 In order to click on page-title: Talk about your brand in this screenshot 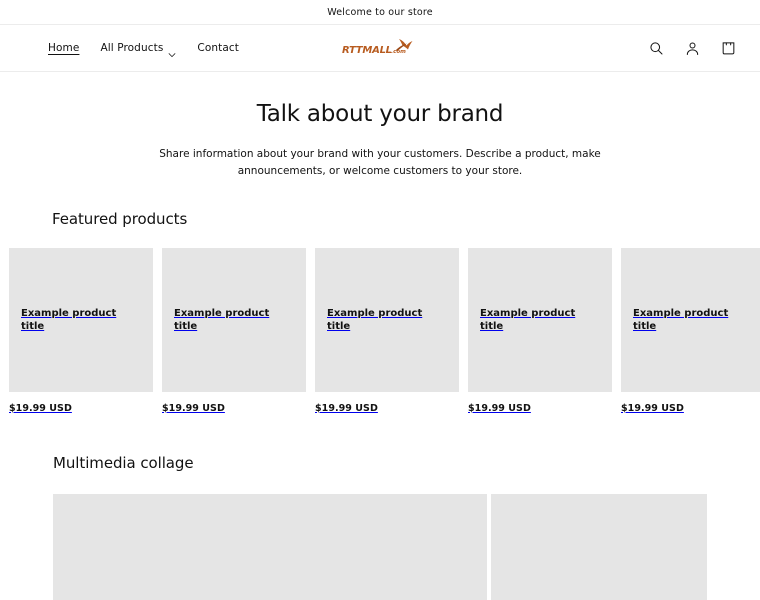, I will do `click(380, 114)`.